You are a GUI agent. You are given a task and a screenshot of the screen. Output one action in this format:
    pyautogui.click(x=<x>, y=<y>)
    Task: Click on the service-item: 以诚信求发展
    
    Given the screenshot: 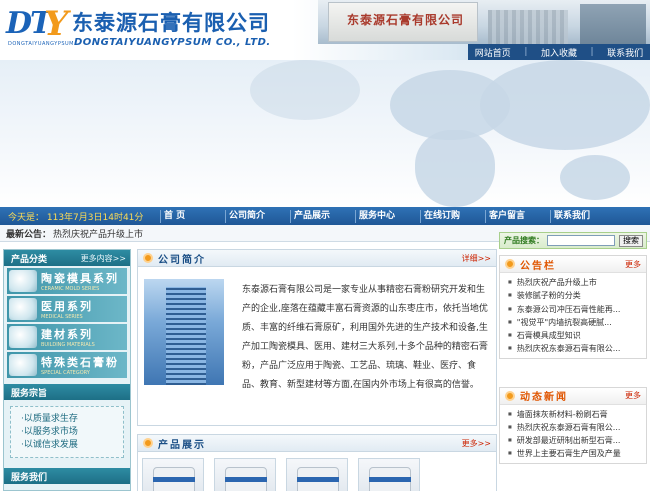 What is the action you would take?
    pyautogui.click(x=72, y=445)
    